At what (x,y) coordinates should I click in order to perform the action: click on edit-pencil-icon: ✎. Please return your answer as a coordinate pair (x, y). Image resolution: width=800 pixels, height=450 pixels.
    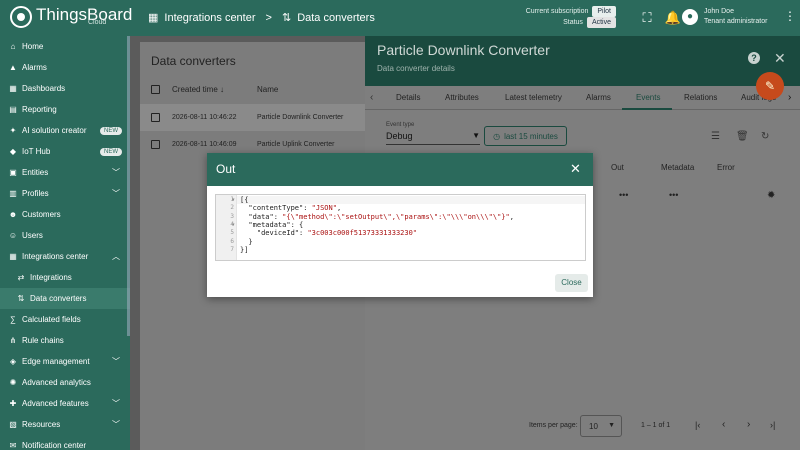
    Looking at the image, I should click on (770, 86).